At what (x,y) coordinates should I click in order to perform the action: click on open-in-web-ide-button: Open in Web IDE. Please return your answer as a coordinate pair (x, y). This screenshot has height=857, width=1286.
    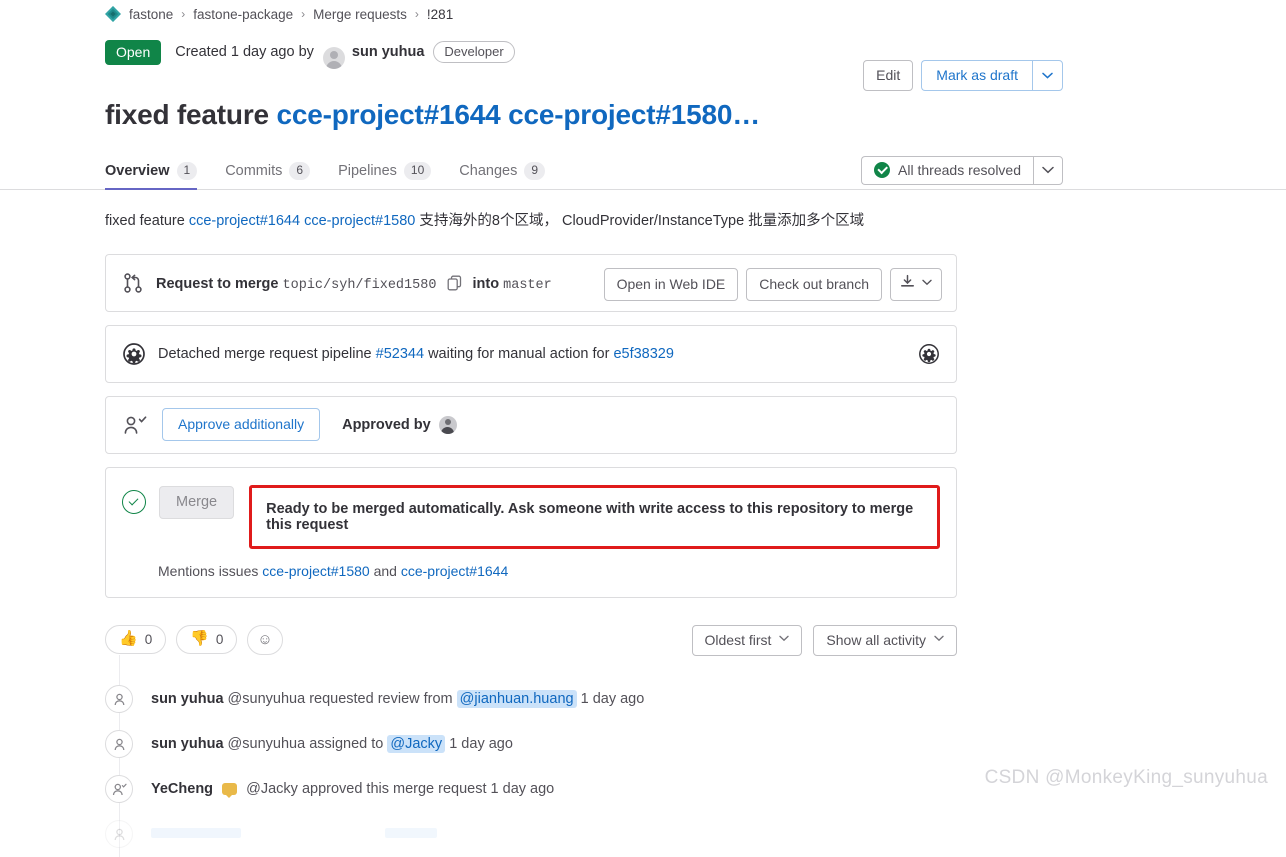
    Looking at the image, I should click on (671, 284).